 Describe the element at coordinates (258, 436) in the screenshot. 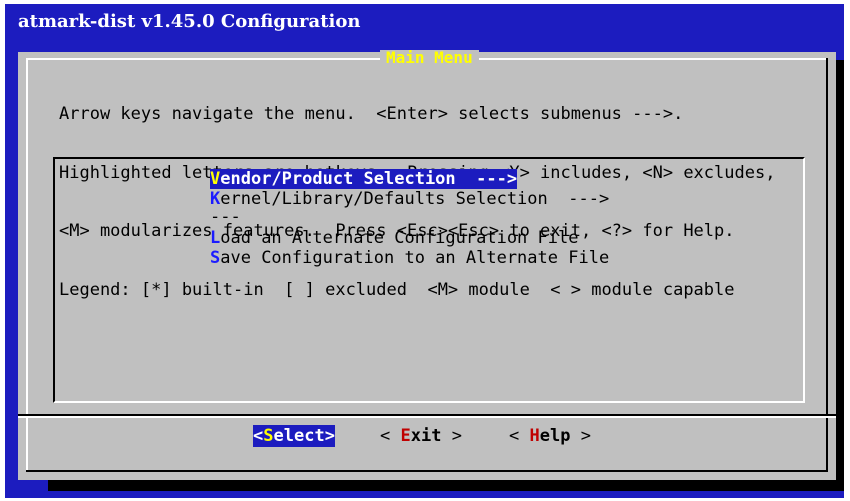

I see `select-button-open: <` at that location.